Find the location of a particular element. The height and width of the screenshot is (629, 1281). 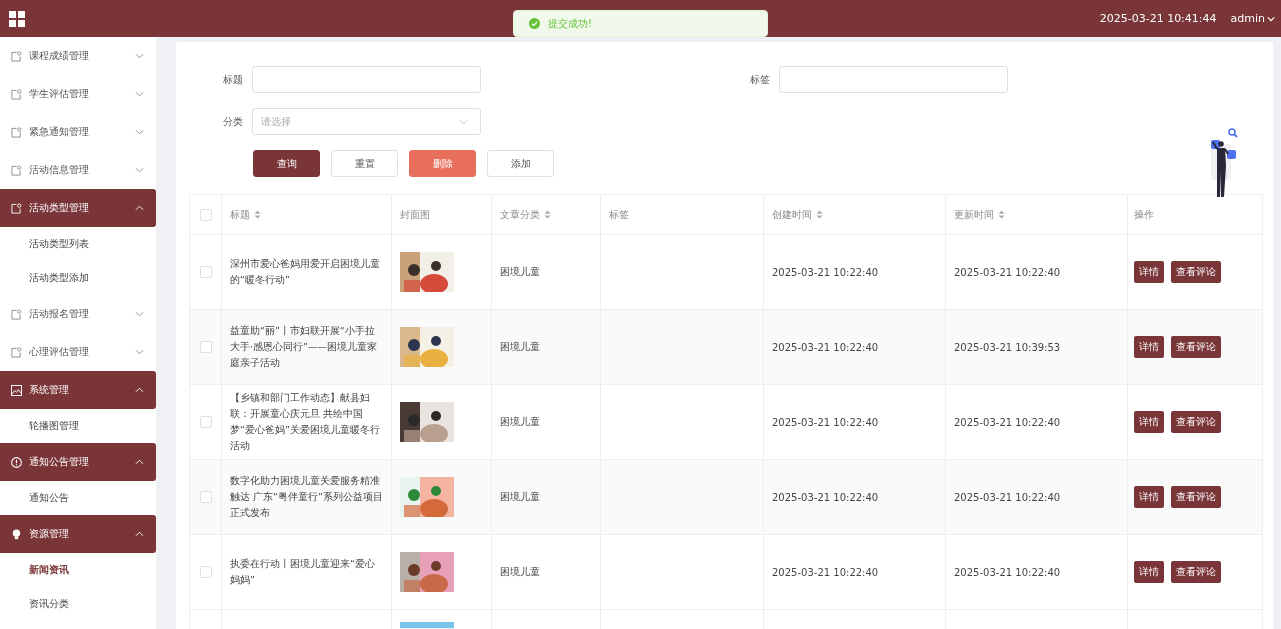

toast-message: 提交成功! is located at coordinates (570, 23).